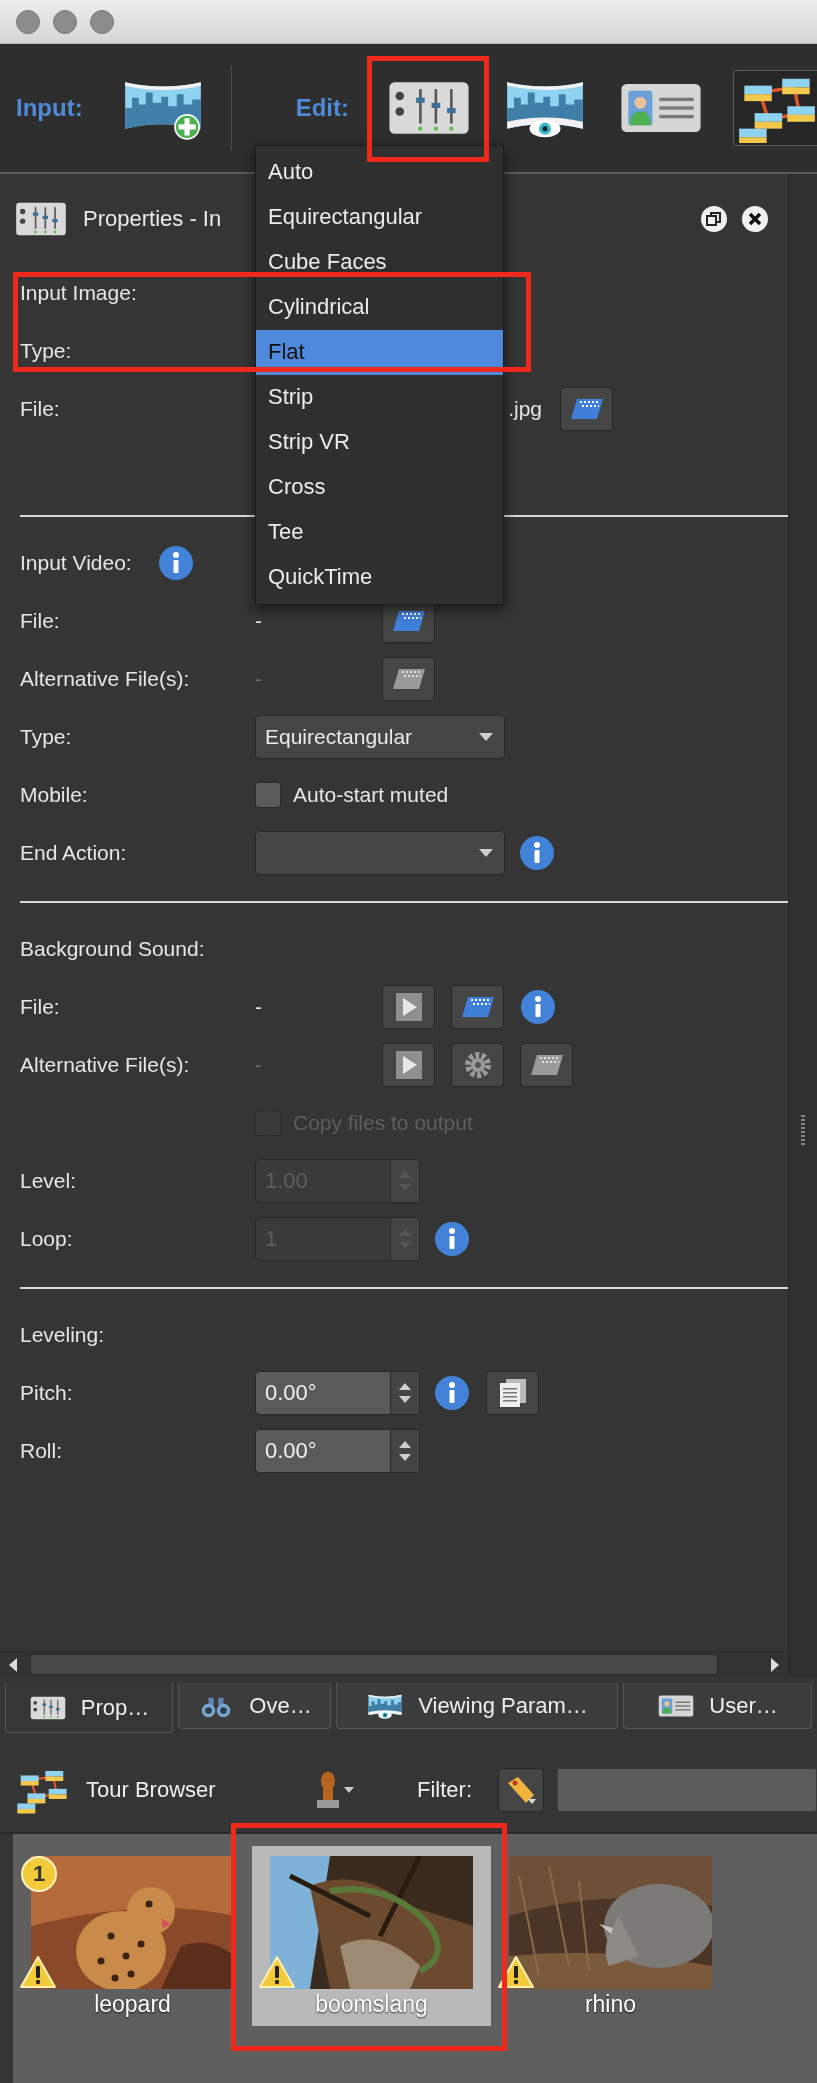 The height and width of the screenshot is (2083, 817). Describe the element at coordinates (687, 1790) in the screenshot. I see `filter-field` at that location.